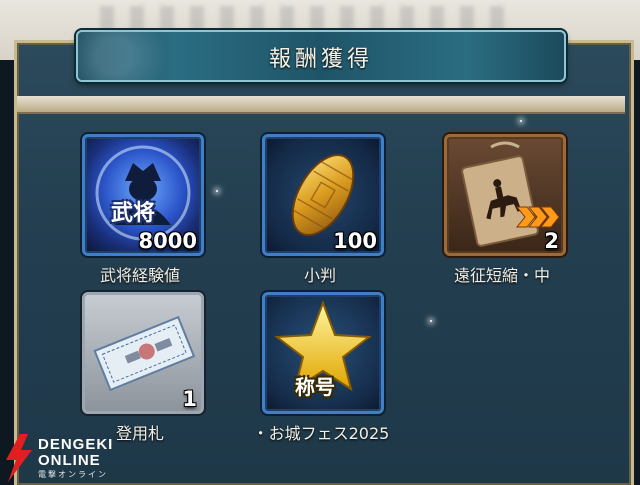 The height and width of the screenshot is (485, 640). I want to click on dialog-title: 報酬獲得, so click(320, 59).